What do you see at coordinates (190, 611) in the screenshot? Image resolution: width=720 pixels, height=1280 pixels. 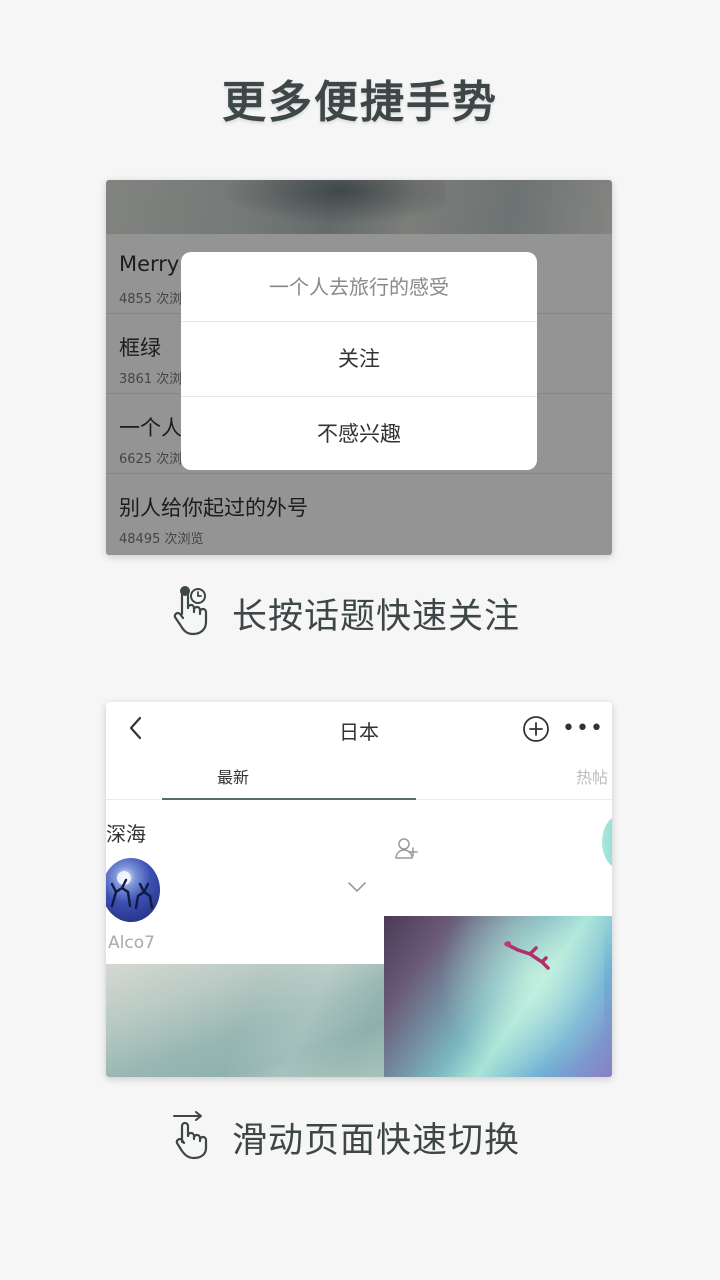 I see `long-press-hand-icon` at bounding box center [190, 611].